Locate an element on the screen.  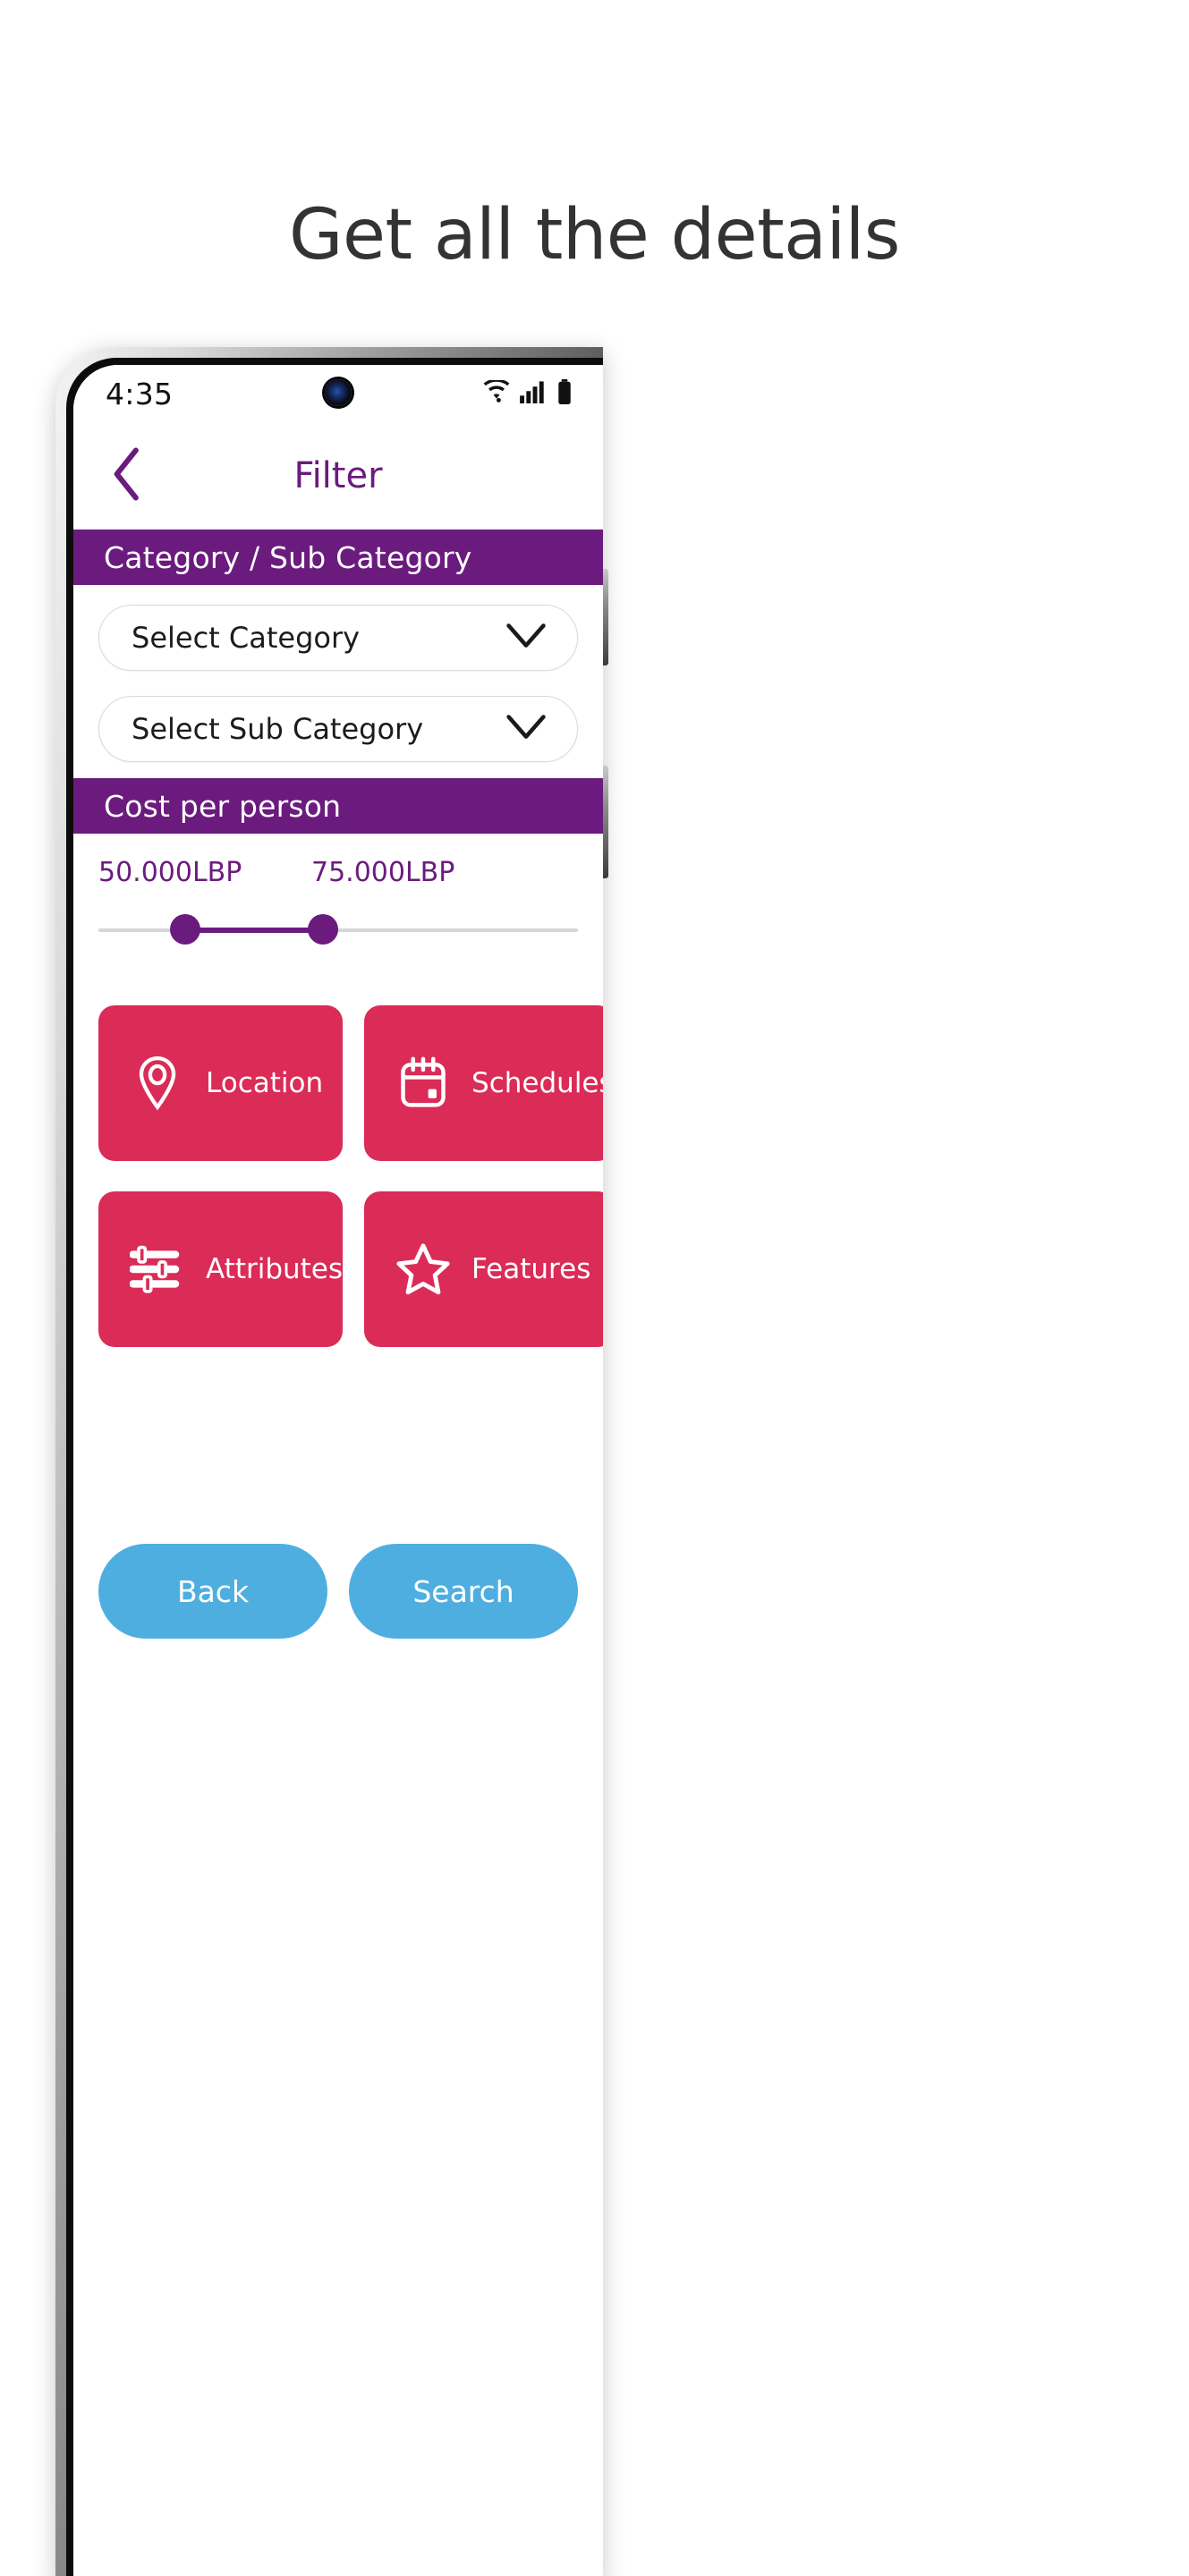
cost-min-value: 50.000LBP is located at coordinates (170, 872).